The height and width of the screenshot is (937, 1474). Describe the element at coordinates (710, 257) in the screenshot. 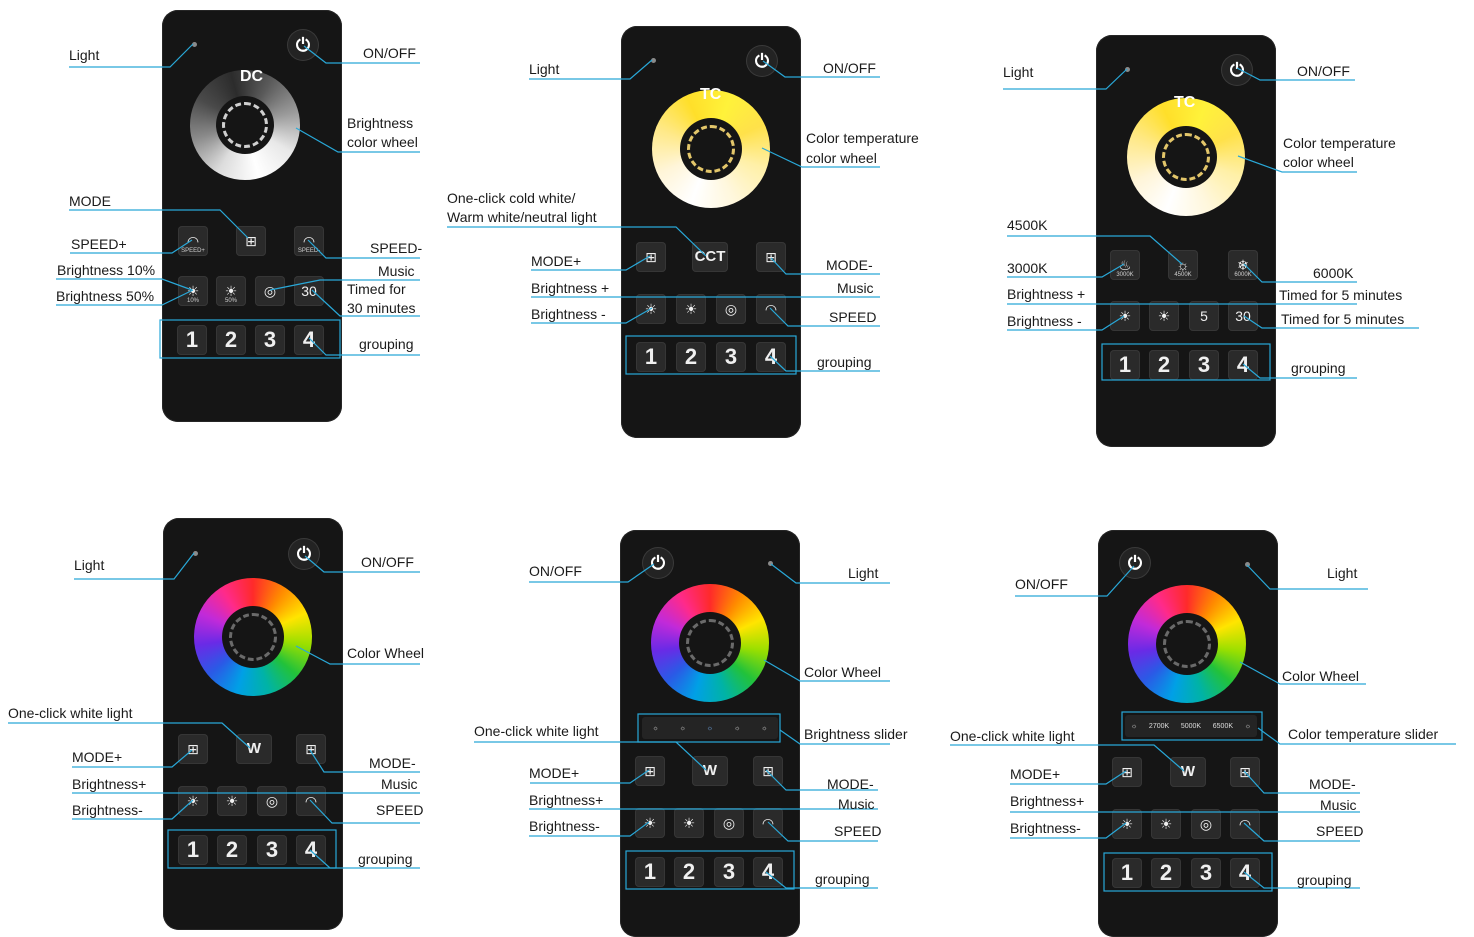

I see `cct-button: CCT` at that location.